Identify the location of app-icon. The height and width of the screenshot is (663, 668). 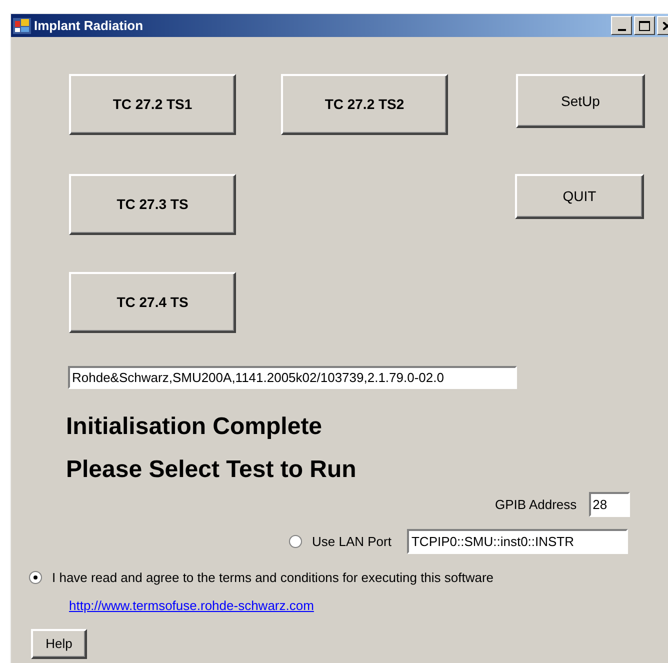
(22, 26).